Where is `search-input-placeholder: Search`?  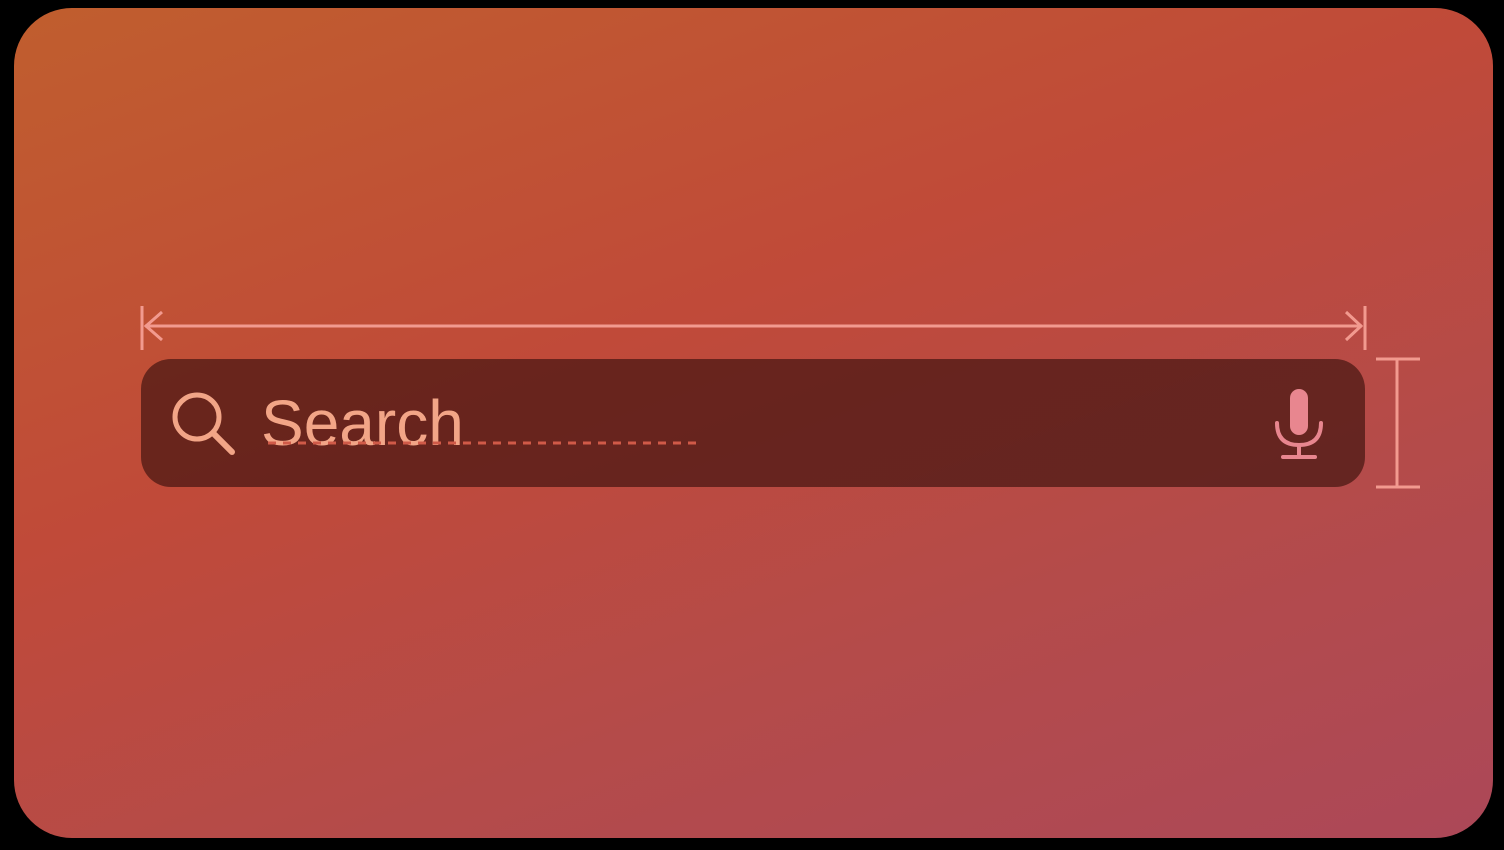
search-input-placeholder: Search is located at coordinates (362, 423).